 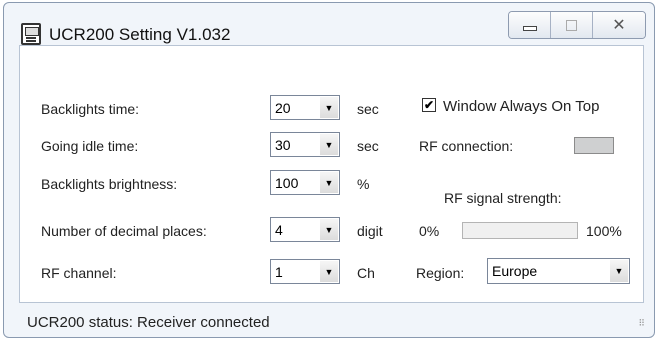 I want to click on backlights-brightness-unit: %, so click(x=363, y=184).